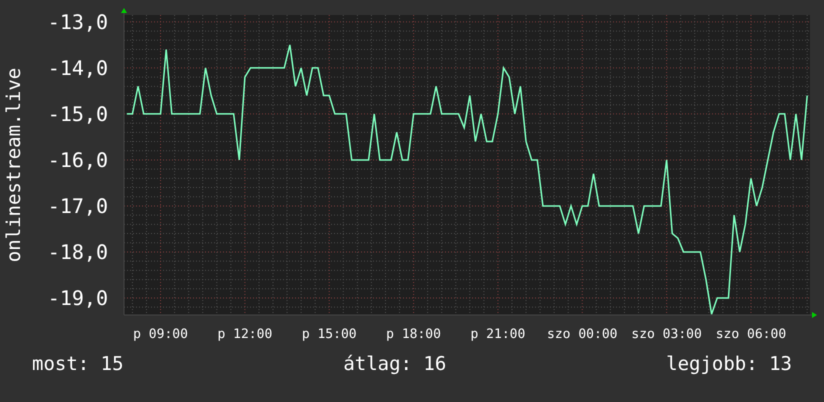 The height and width of the screenshot is (402, 824). What do you see at coordinates (582, 334) in the screenshot?
I see `x-tick-label: szo 00:00` at bounding box center [582, 334].